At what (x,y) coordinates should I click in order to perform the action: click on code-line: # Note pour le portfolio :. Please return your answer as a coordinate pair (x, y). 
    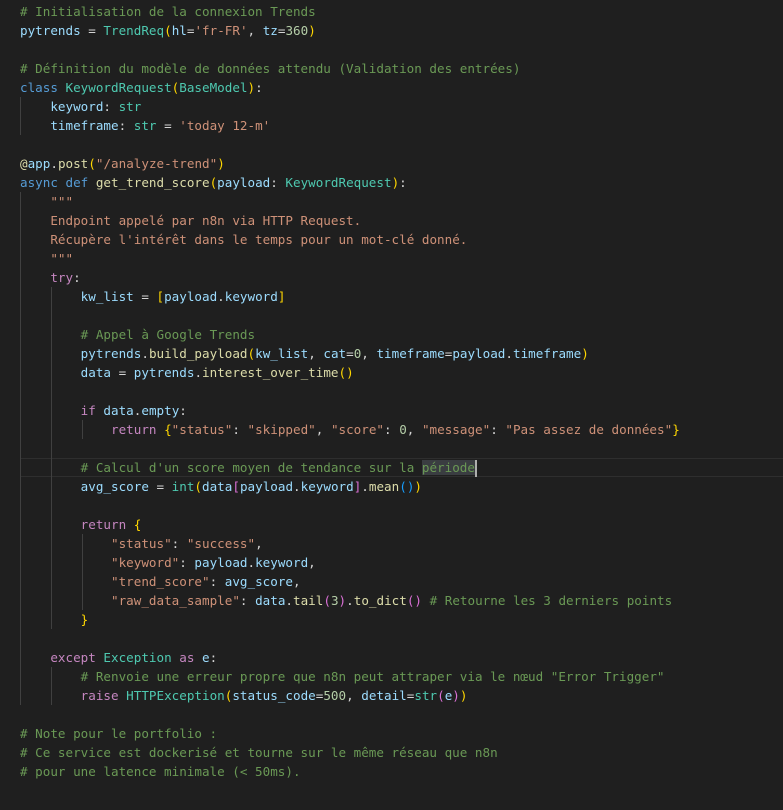
    Looking at the image, I should click on (391, 733).